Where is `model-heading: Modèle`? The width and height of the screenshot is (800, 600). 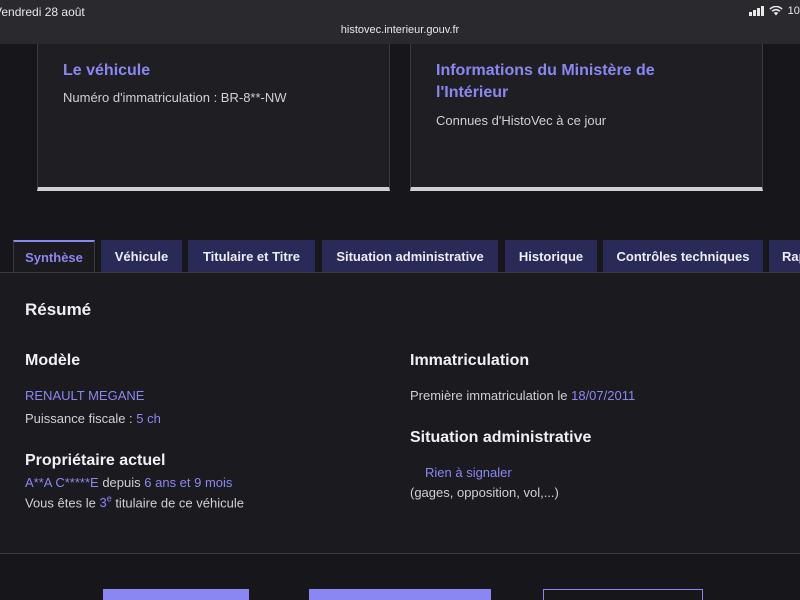 model-heading: Modèle is located at coordinates (53, 360).